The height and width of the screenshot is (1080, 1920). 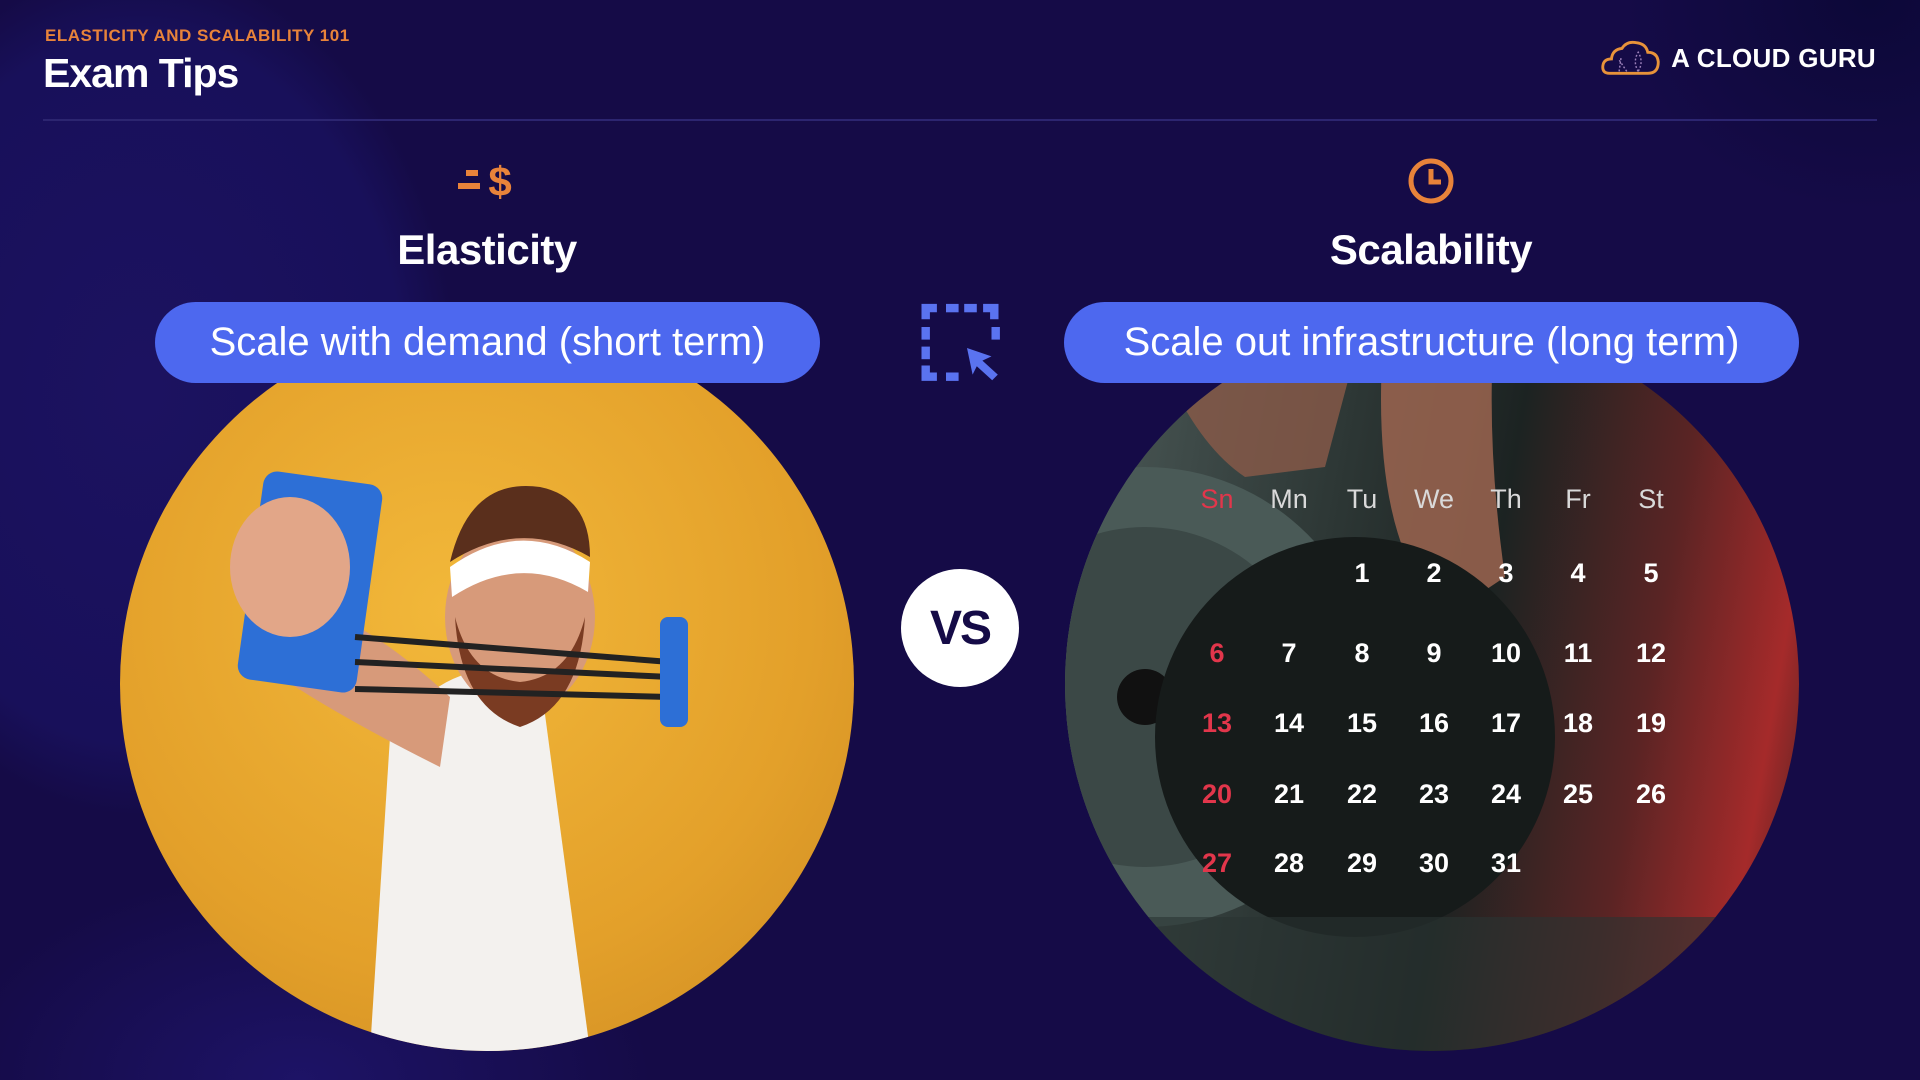 What do you see at coordinates (459, 761) in the screenshot?
I see `man-with-expander-illustration` at bounding box center [459, 761].